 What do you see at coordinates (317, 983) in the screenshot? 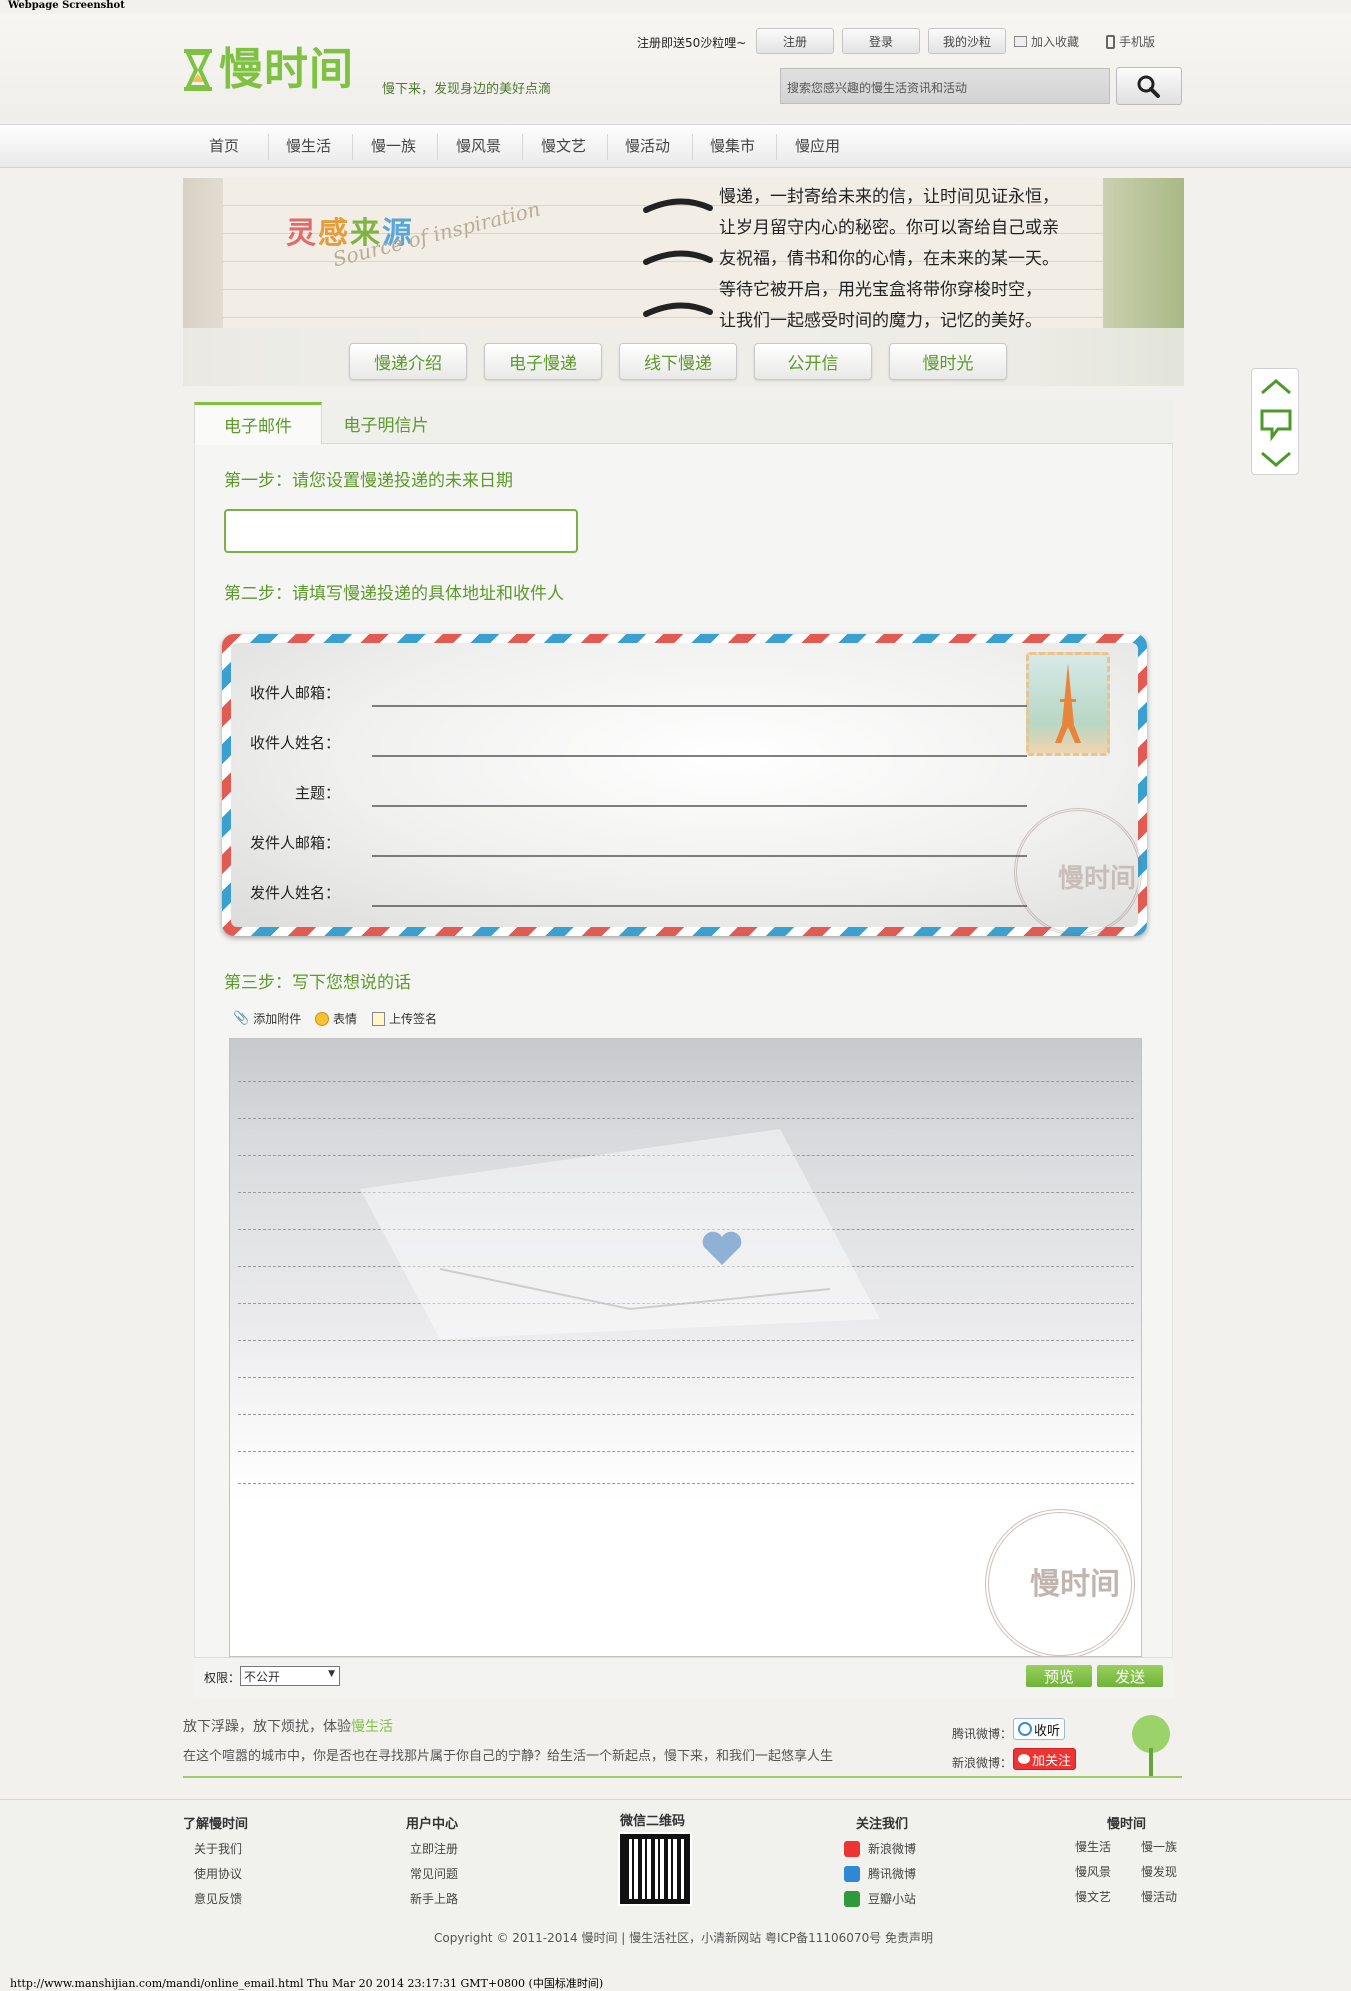
I see `step3-heading: 第三步：写下您想说的话` at bounding box center [317, 983].